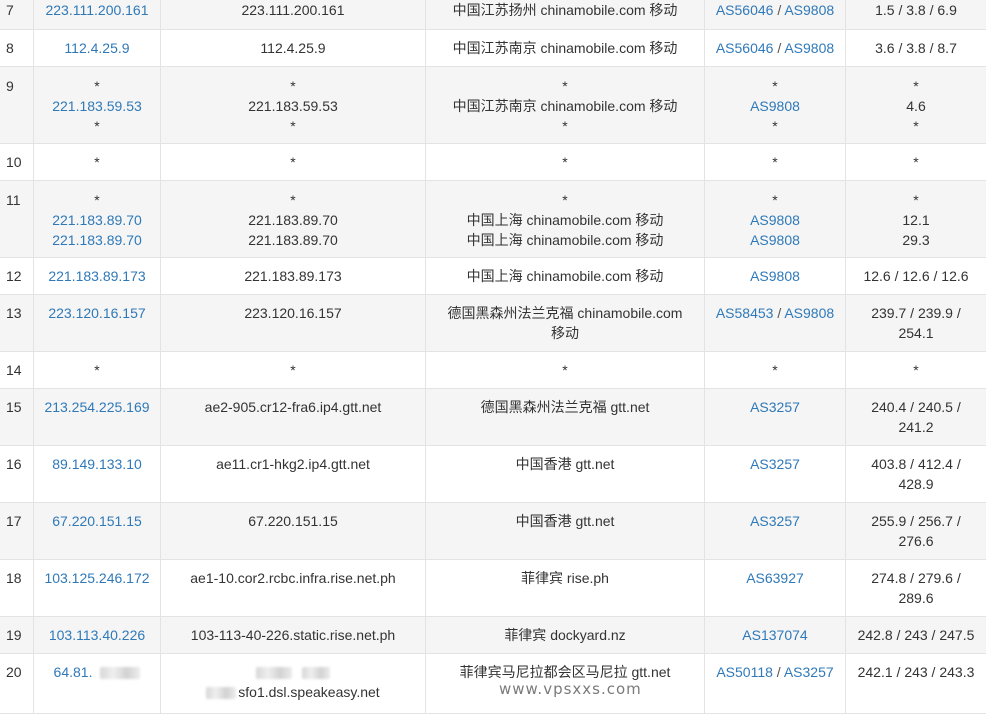  What do you see at coordinates (493, 162) in the screenshot?
I see `table-row: 10 * * * * *` at bounding box center [493, 162].